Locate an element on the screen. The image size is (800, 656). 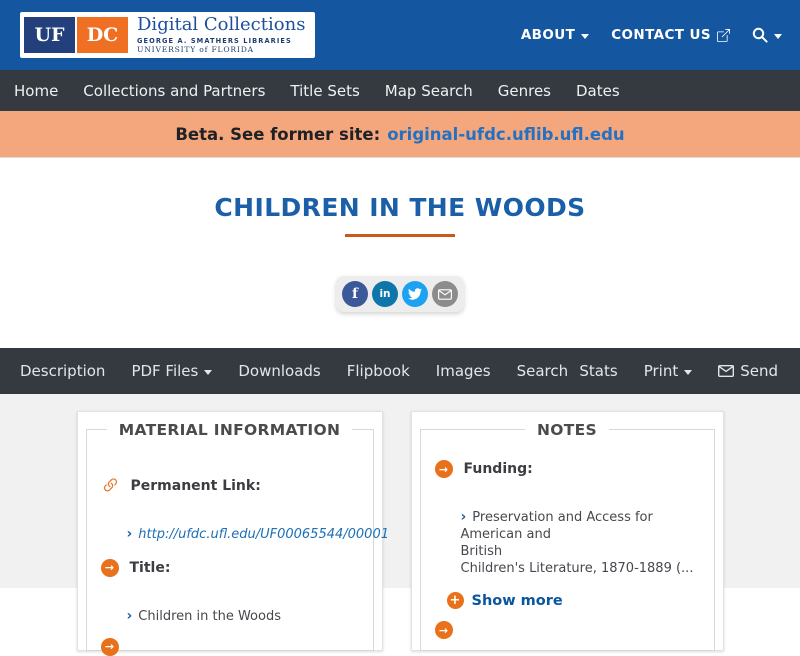
tab-flipbook: Flipbook is located at coordinates (378, 371).